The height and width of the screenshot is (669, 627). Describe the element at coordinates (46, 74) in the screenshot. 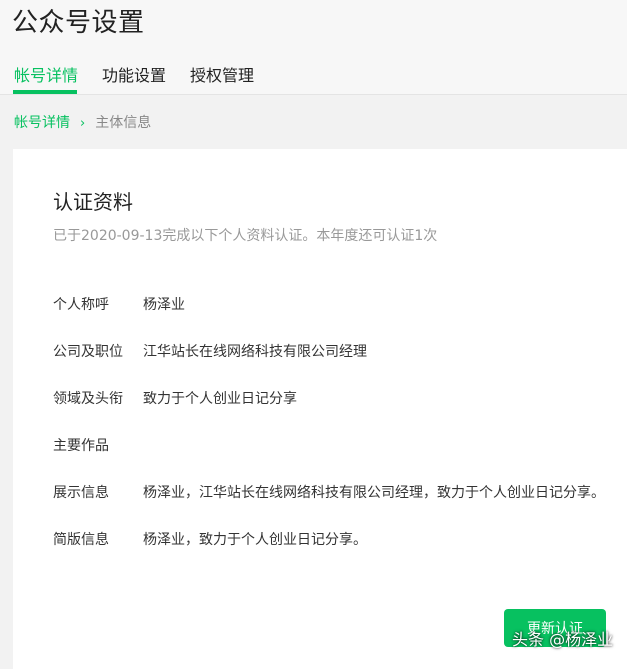

I see `tab-account-details: 帐号详情` at that location.